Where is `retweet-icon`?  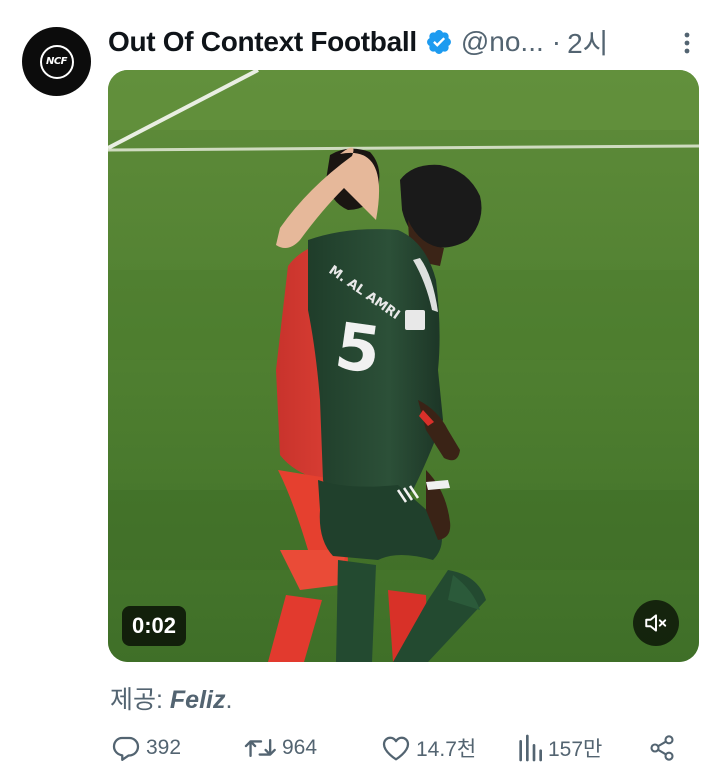
retweet-icon is located at coordinates (260, 748).